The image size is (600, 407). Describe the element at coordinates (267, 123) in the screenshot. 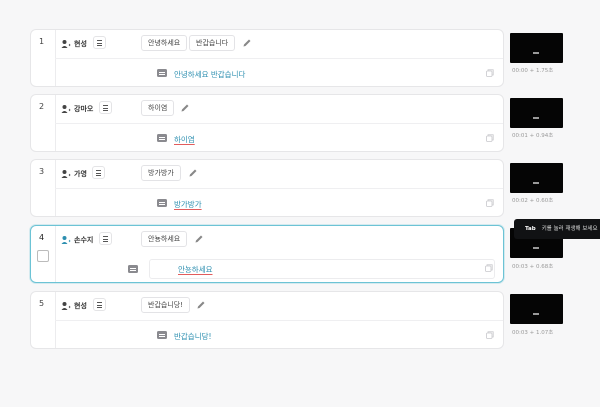

I see `segment-card-2: 2 강마오 하이염 하이염` at that location.